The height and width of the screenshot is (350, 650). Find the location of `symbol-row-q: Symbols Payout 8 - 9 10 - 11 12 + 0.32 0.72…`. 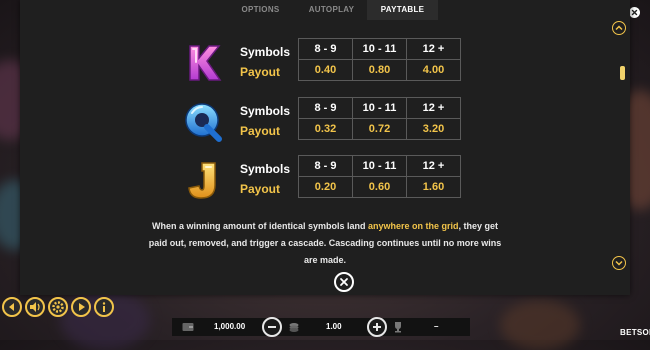

symbol-row-q: Symbols Payout 8 - 9 10 - 11 12 + 0.32 0.72… is located at coordinates (325, 121).